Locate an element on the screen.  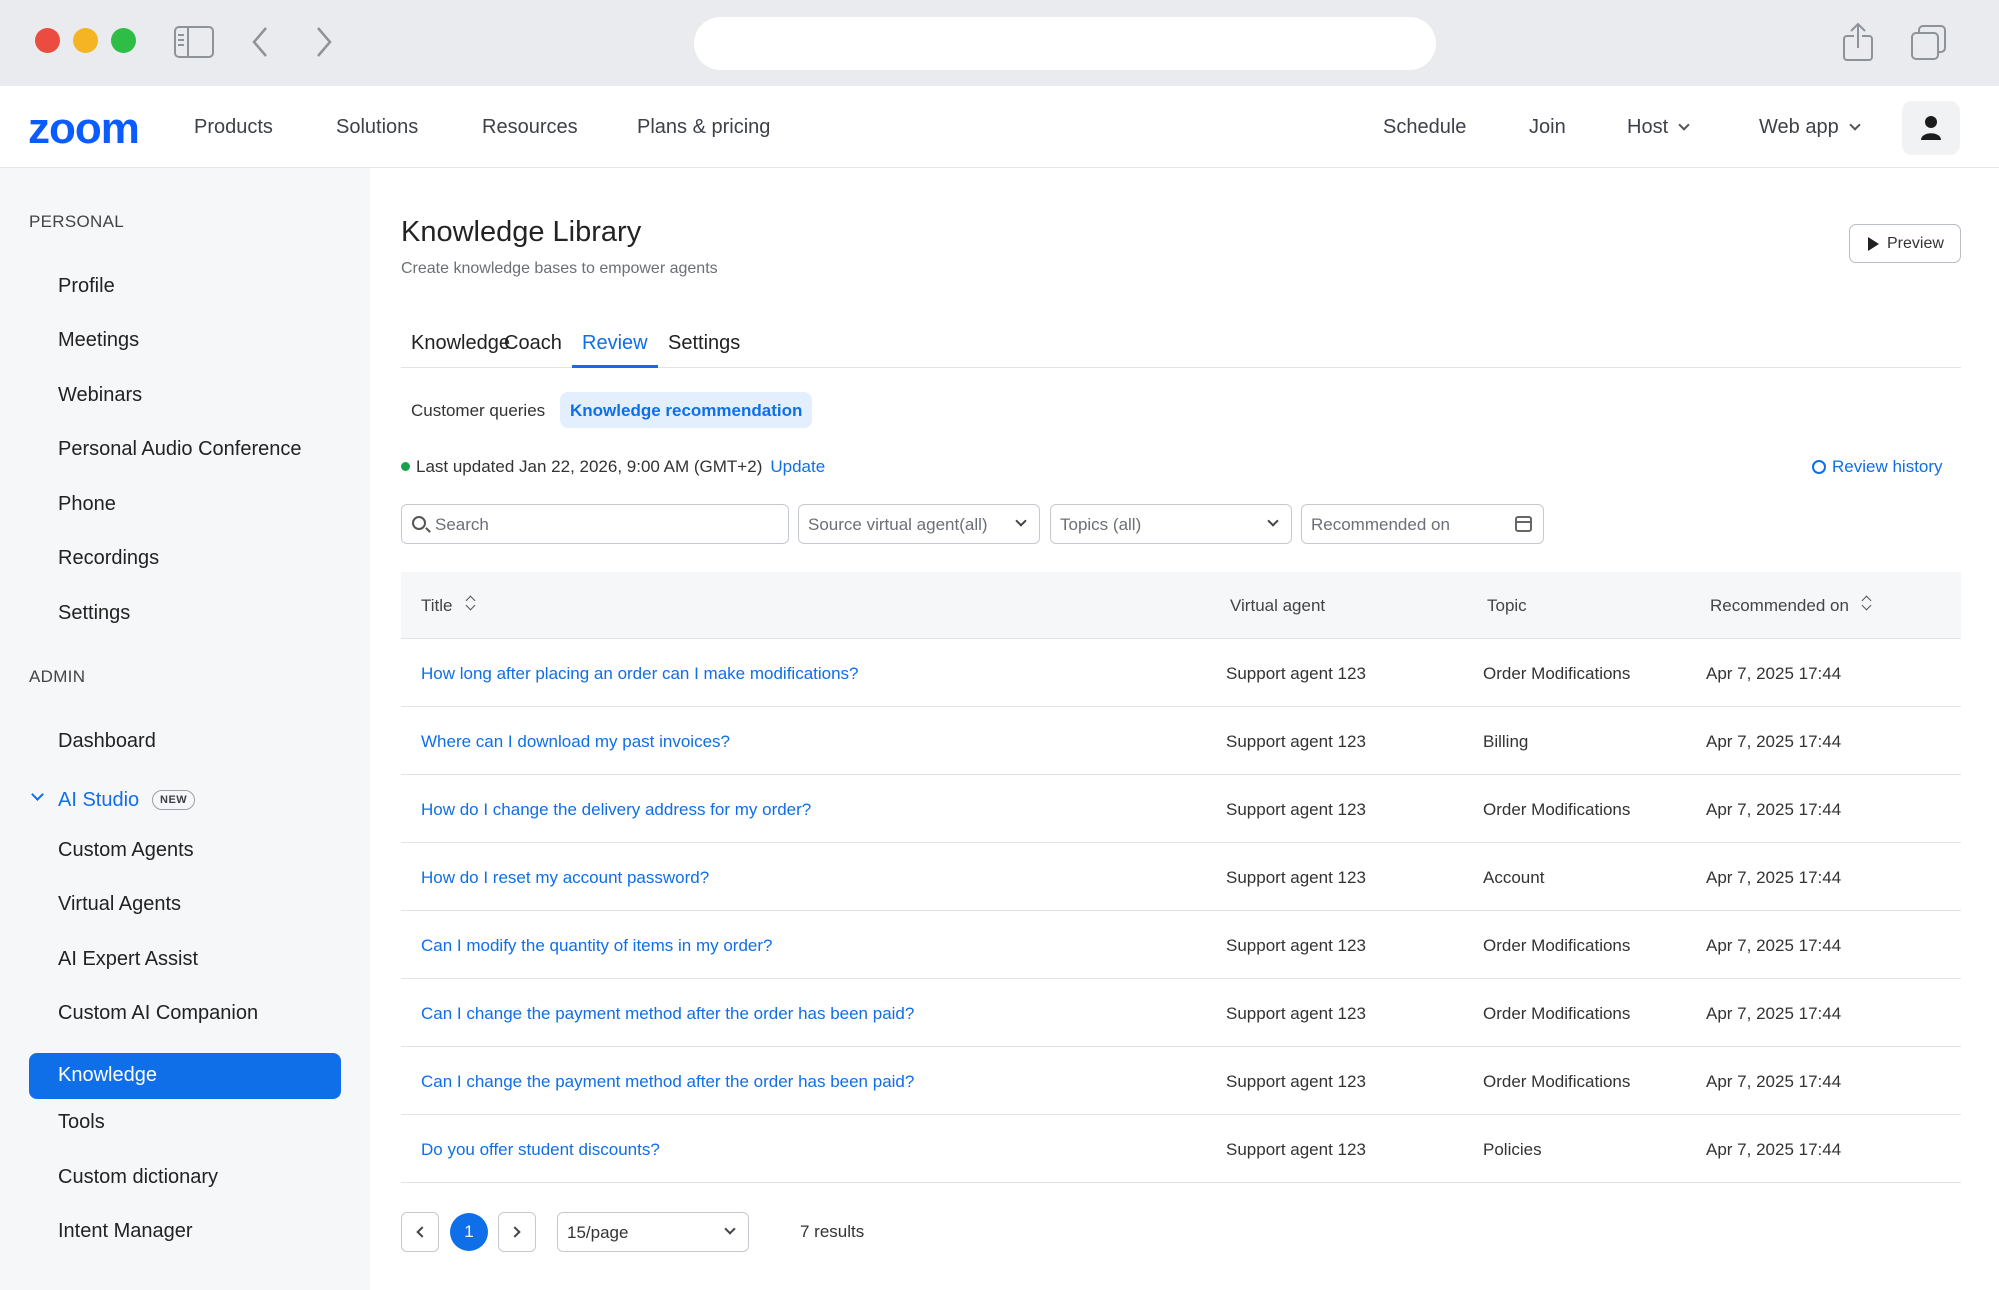
nav-solutions: Solutions is located at coordinates (377, 127).